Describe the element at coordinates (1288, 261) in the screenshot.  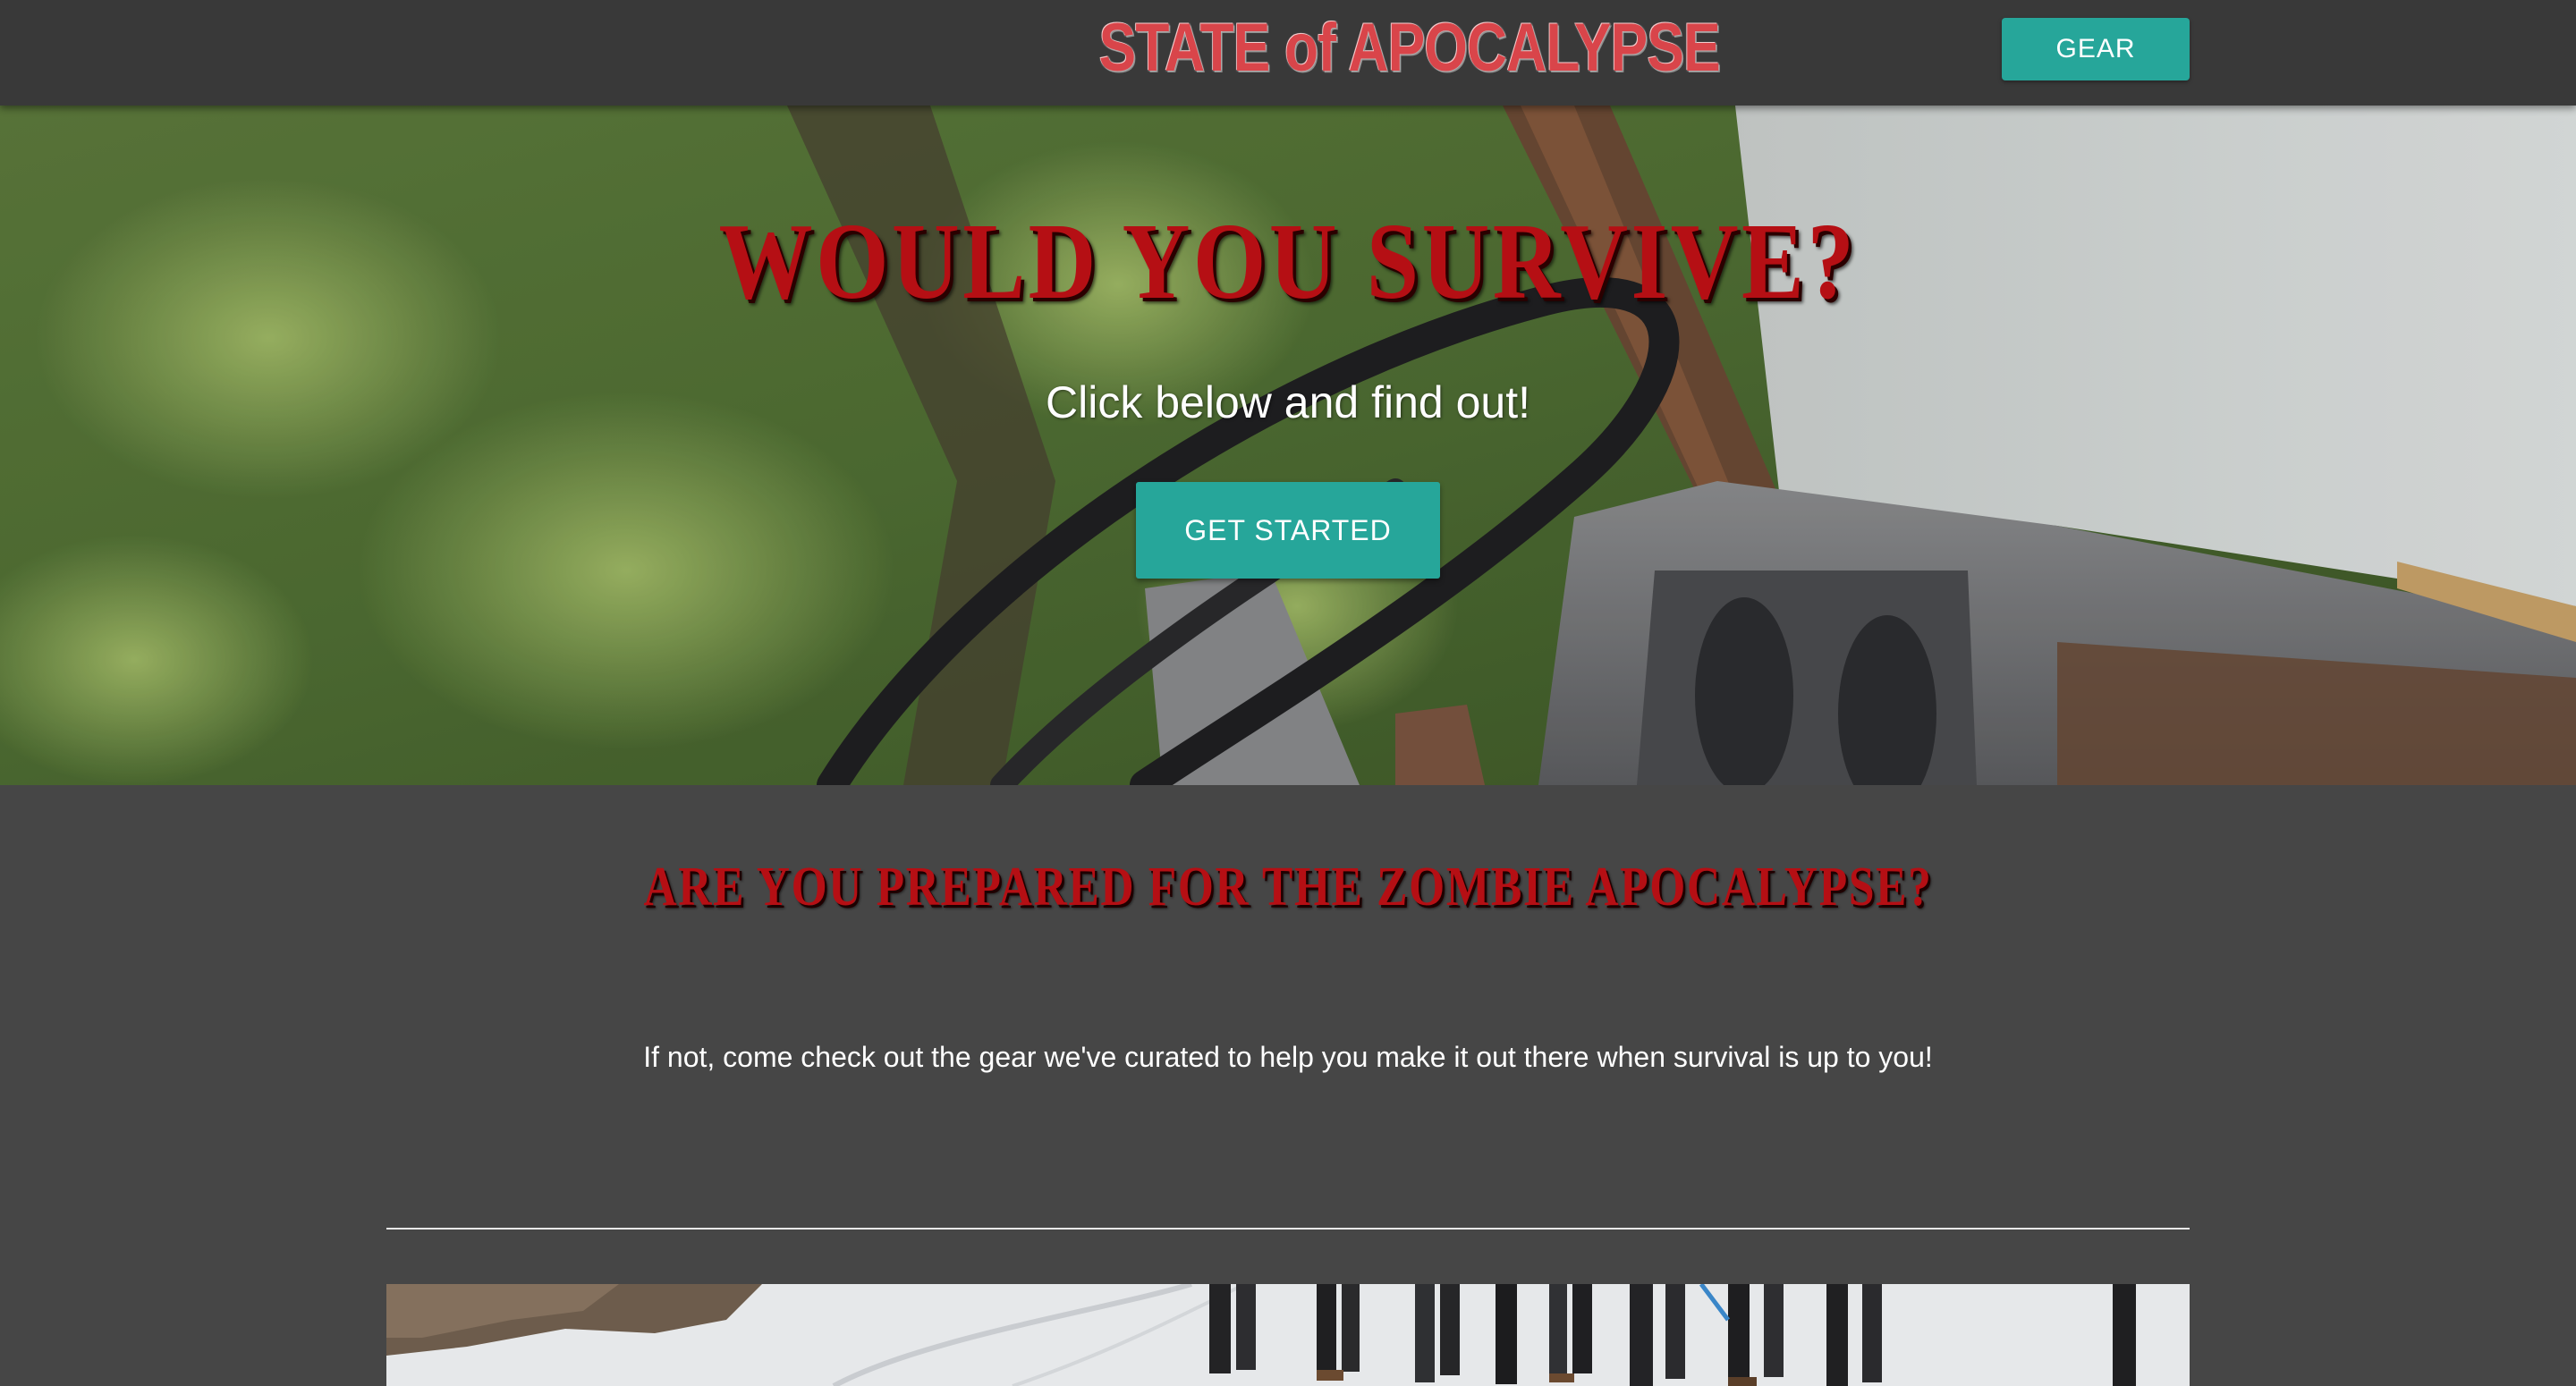
I see `hero-title: WOULD YOU SURVIVE?` at that location.